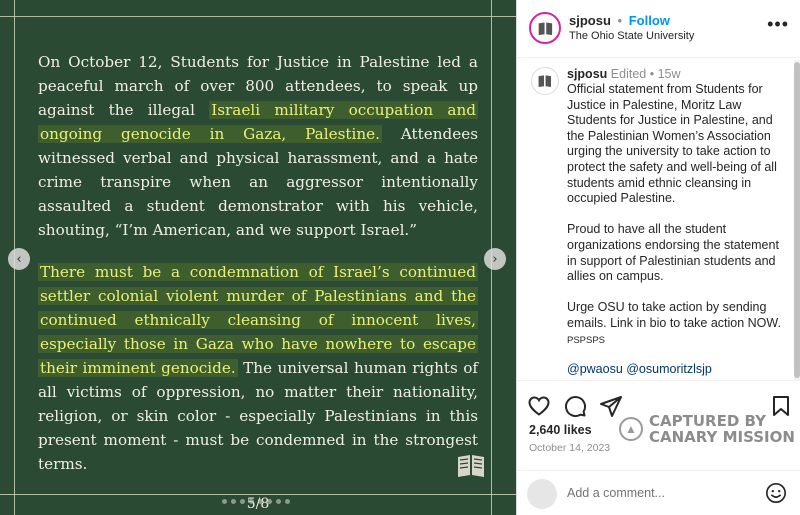 The image size is (800, 515). I want to click on watermark-line: CANARY MISSION, so click(722, 437).